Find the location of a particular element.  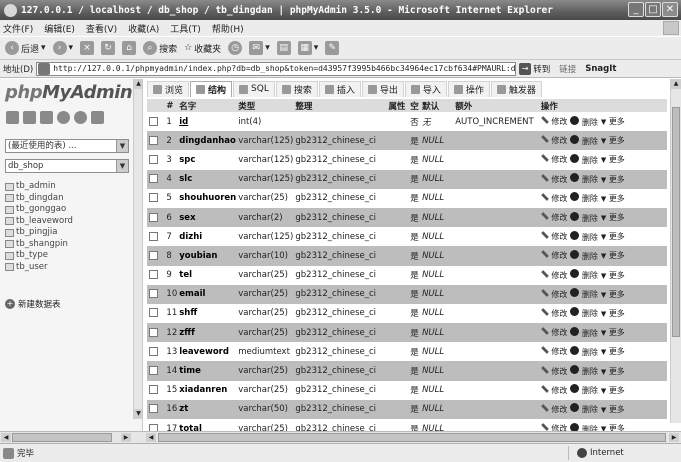

recent-tables-select: (最近使用的表) ... ▼ is located at coordinates (67, 146).